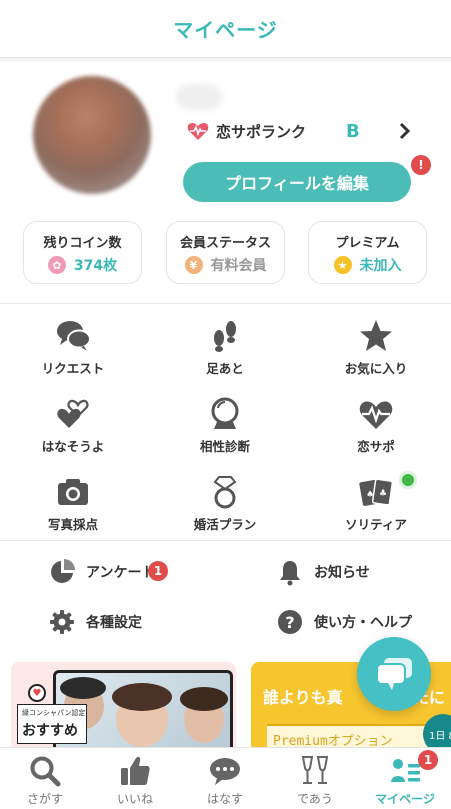  I want to click on tab-label: さがす, so click(44, 799).